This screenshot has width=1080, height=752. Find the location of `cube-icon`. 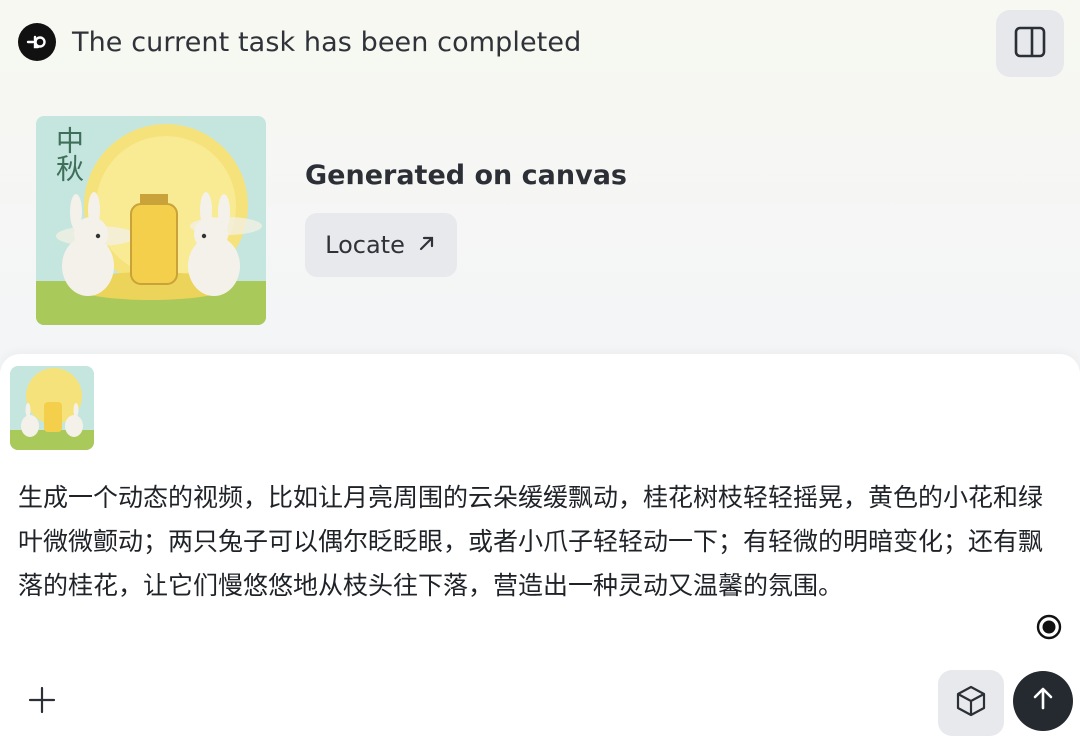

cube-icon is located at coordinates (971, 703).